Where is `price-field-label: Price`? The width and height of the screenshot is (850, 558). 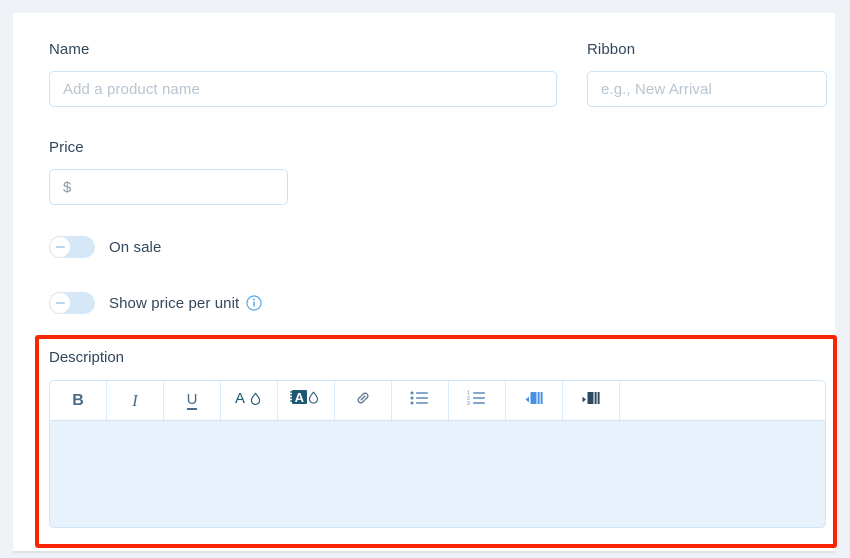 price-field-label: Price is located at coordinates (66, 147).